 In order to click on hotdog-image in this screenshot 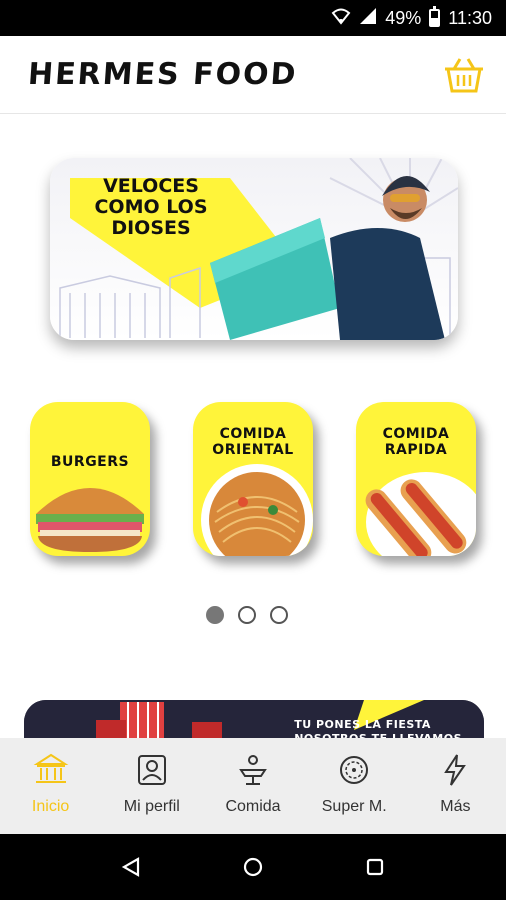, I will do `click(420, 514)`.